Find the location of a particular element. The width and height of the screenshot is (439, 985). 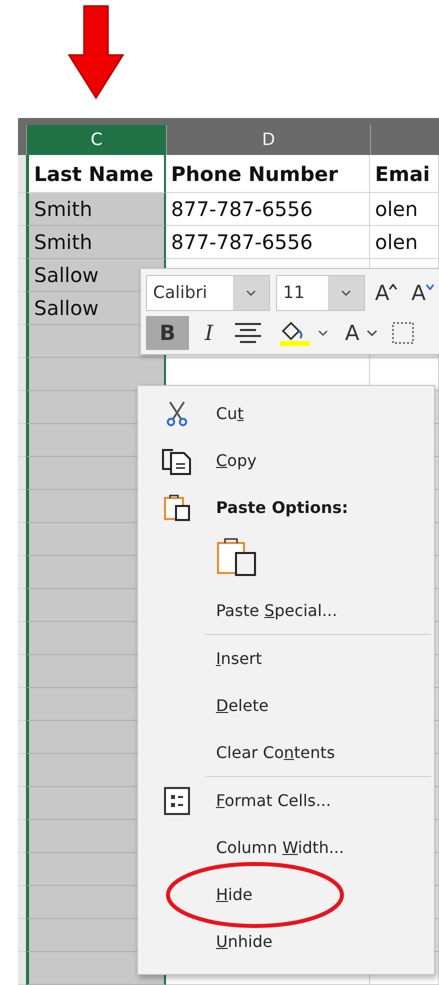

menu-item: Unhide is located at coordinates (244, 941).